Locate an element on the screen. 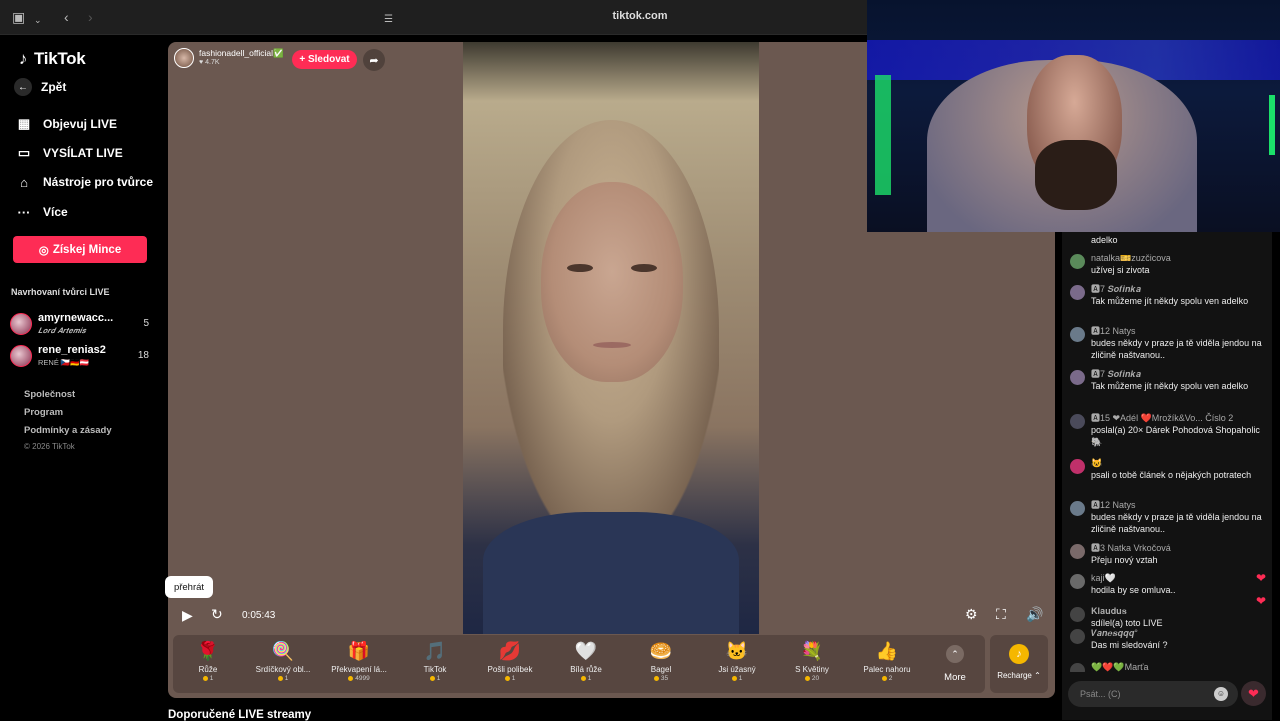  chat-username: 𝑽𝒂𝒏𝒆𝒔𝒒𝒒𝒒° is located at coordinates (1114, 633).